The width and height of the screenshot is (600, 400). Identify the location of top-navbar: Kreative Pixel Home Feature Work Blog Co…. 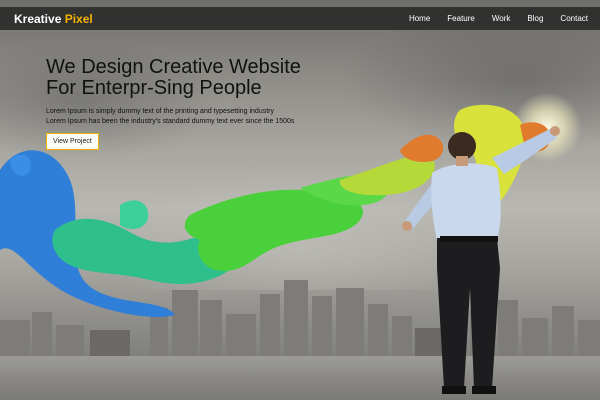
(300, 18).